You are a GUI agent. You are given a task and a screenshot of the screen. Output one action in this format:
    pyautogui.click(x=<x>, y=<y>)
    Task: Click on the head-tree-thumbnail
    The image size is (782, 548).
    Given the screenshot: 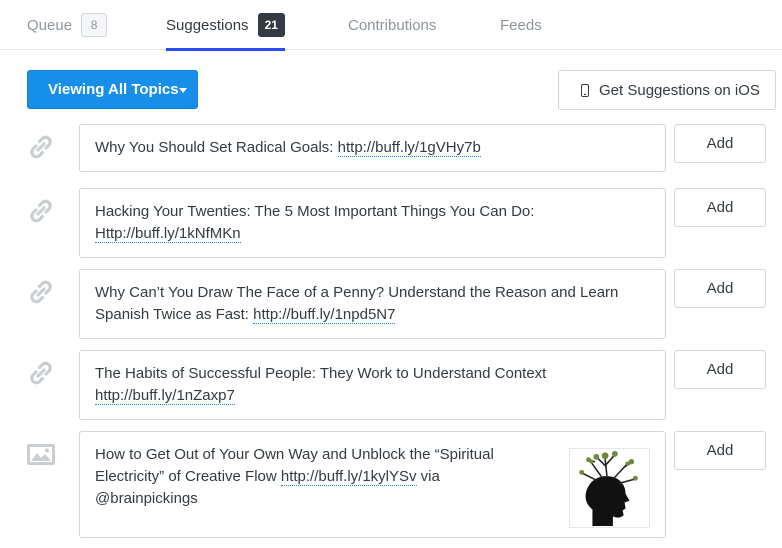 What is the action you would take?
    pyautogui.click(x=609, y=488)
    